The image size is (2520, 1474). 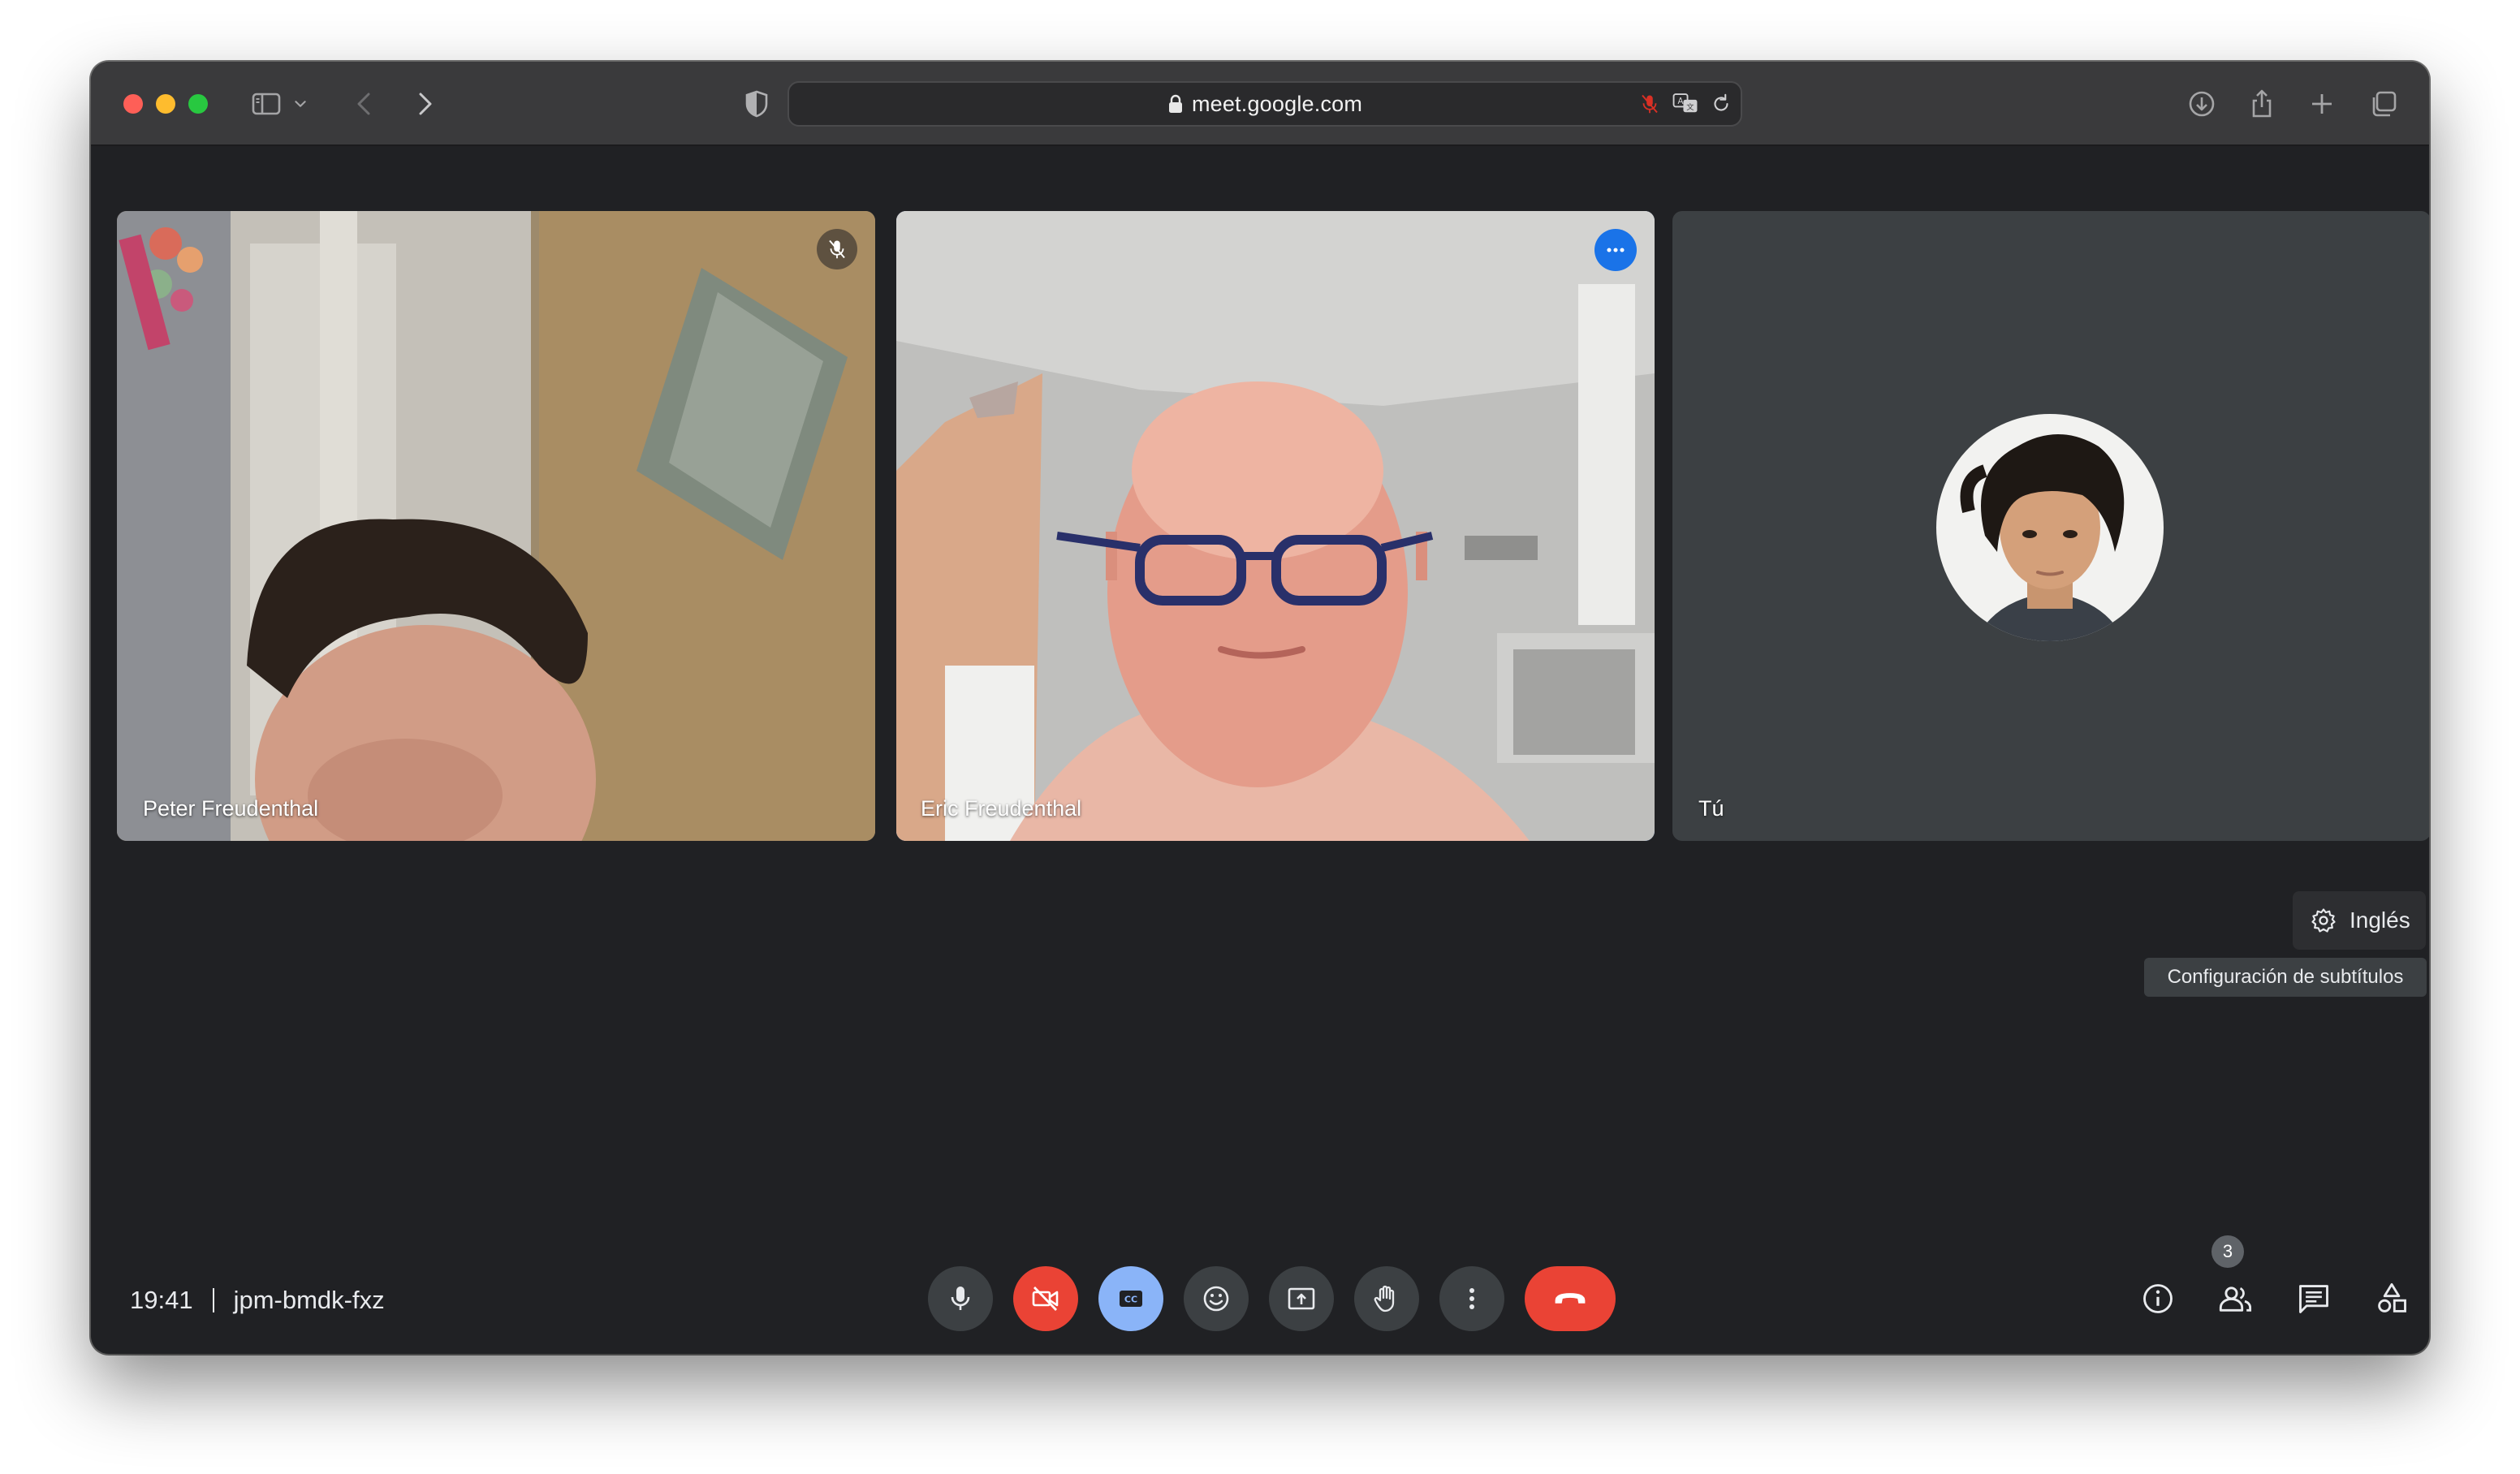 I want to click on mic-icon, so click(x=960, y=1298).